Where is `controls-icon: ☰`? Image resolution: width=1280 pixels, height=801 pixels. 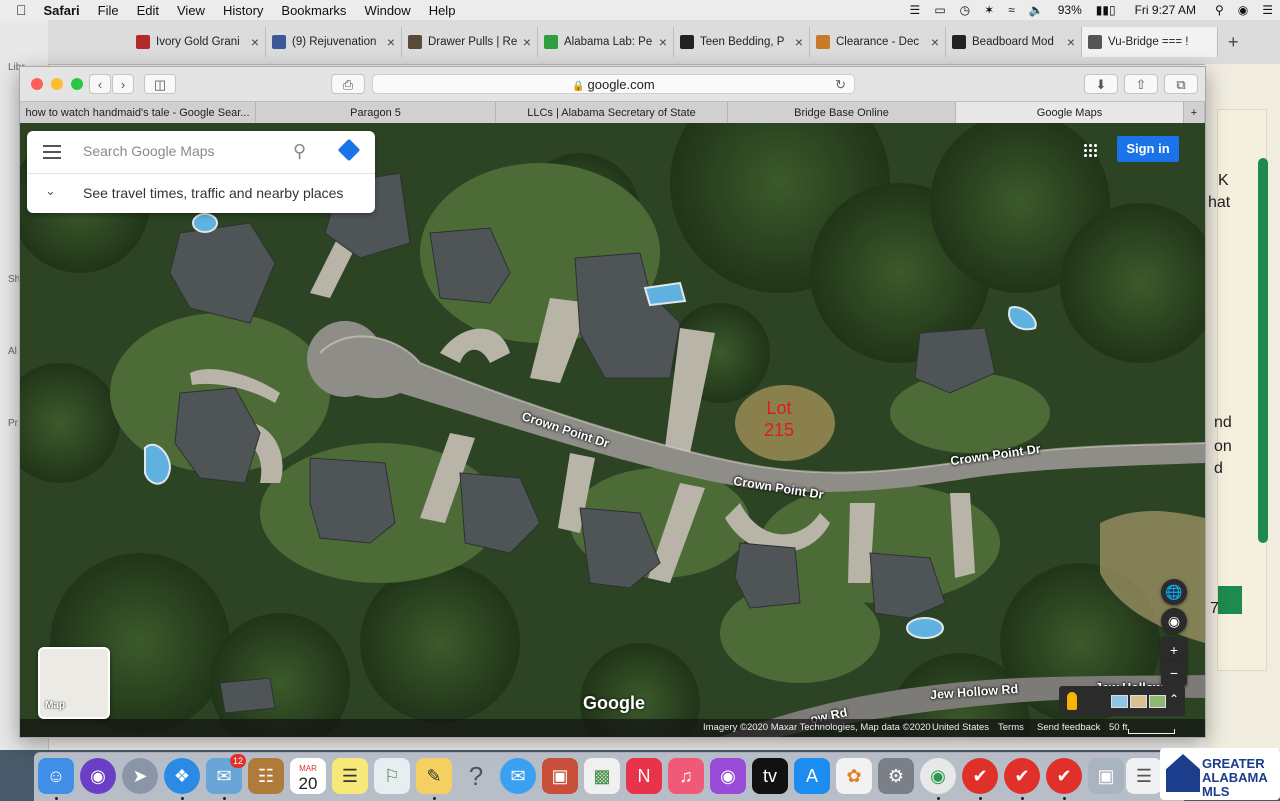 controls-icon: ☰ is located at coordinates (915, 10).